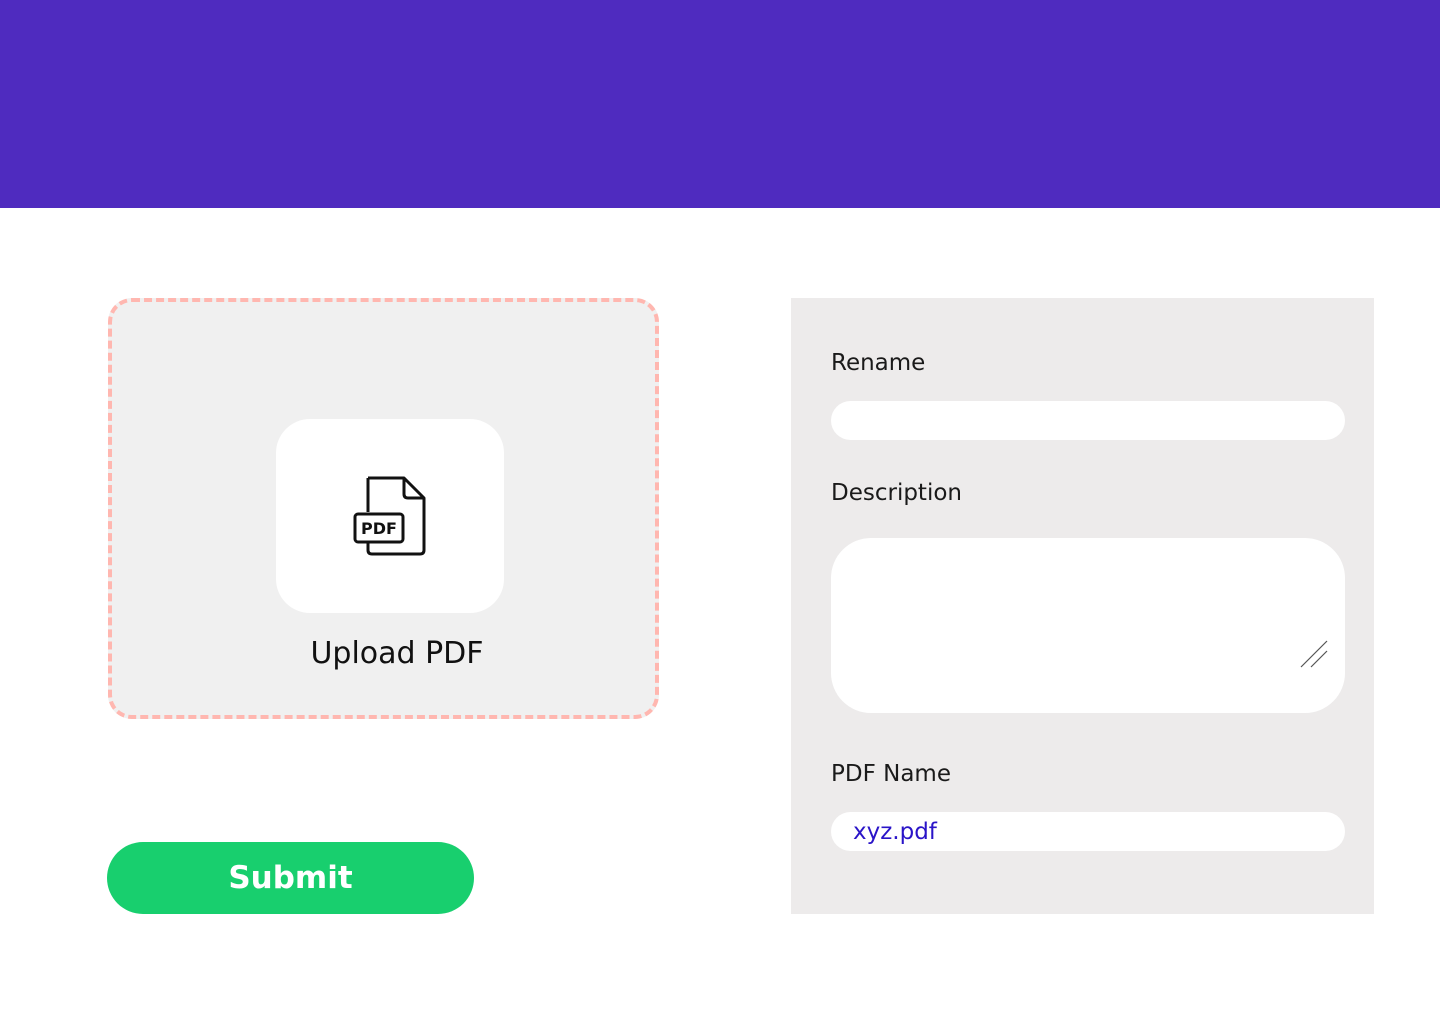 The width and height of the screenshot is (1440, 1024). What do you see at coordinates (895, 831) in the screenshot?
I see `pdf-name-value: xyz.pdf` at bounding box center [895, 831].